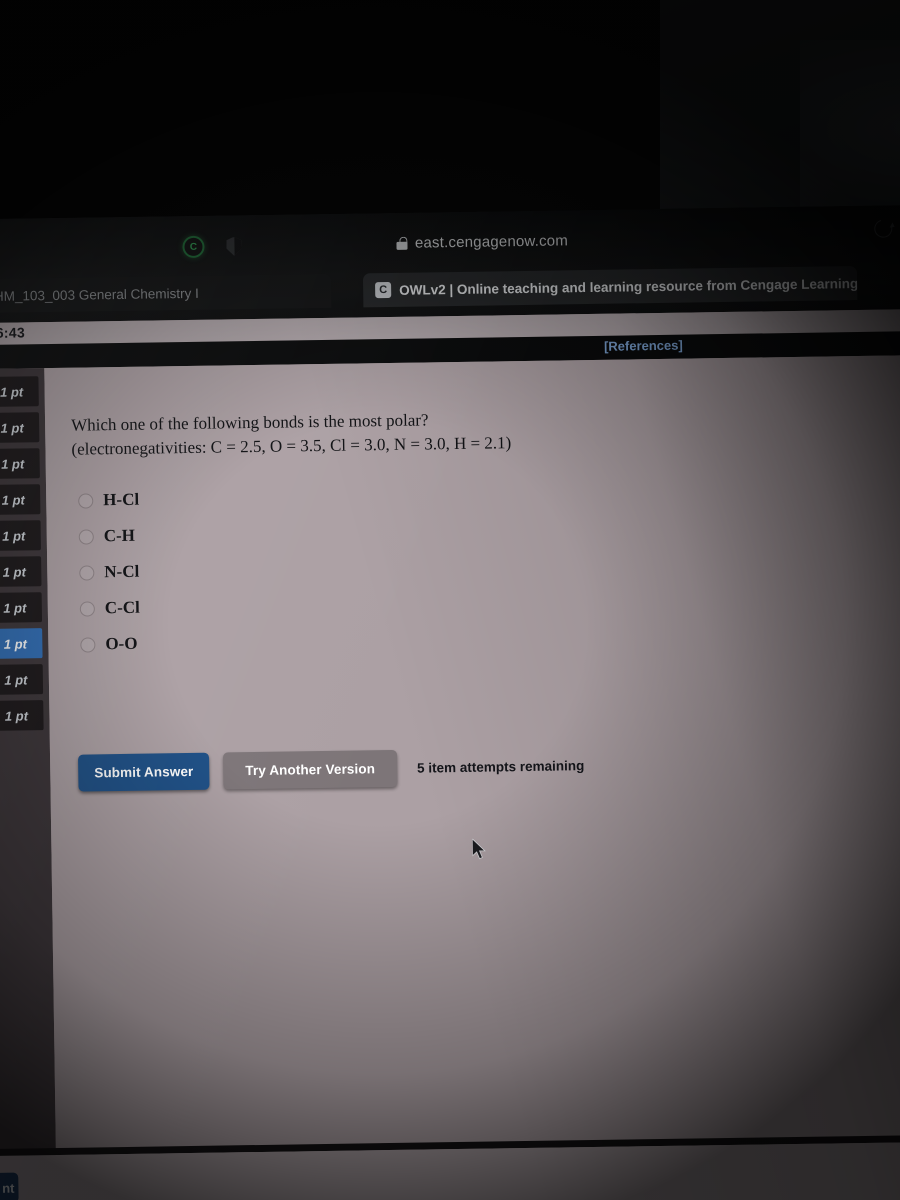 The height and width of the screenshot is (1200, 900). What do you see at coordinates (383, 290) in the screenshot?
I see `owlv2-favicon: C` at bounding box center [383, 290].